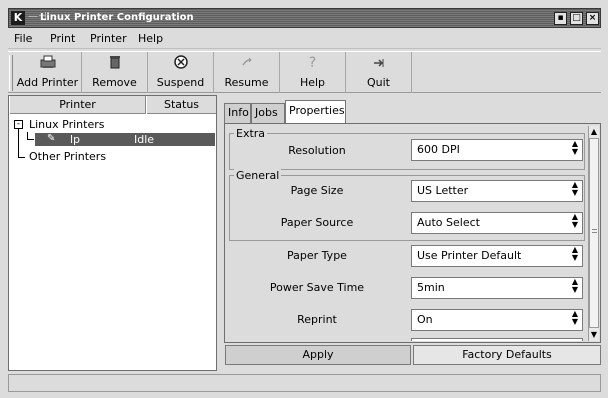 This screenshot has height=398, width=608. I want to click on printer-list-header: Printer Status, so click(112, 105).